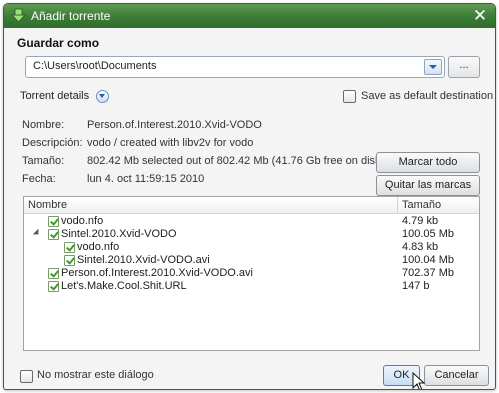 This screenshot has width=499, height=393. I want to click on file-row: vodo.nfo 4.79 kb, so click(251, 221).